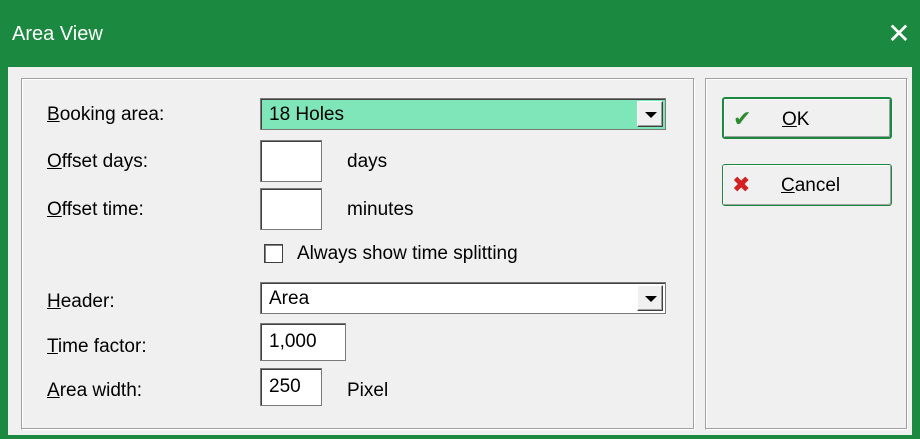  I want to click on booking-area-label: Booking area:, so click(106, 114).